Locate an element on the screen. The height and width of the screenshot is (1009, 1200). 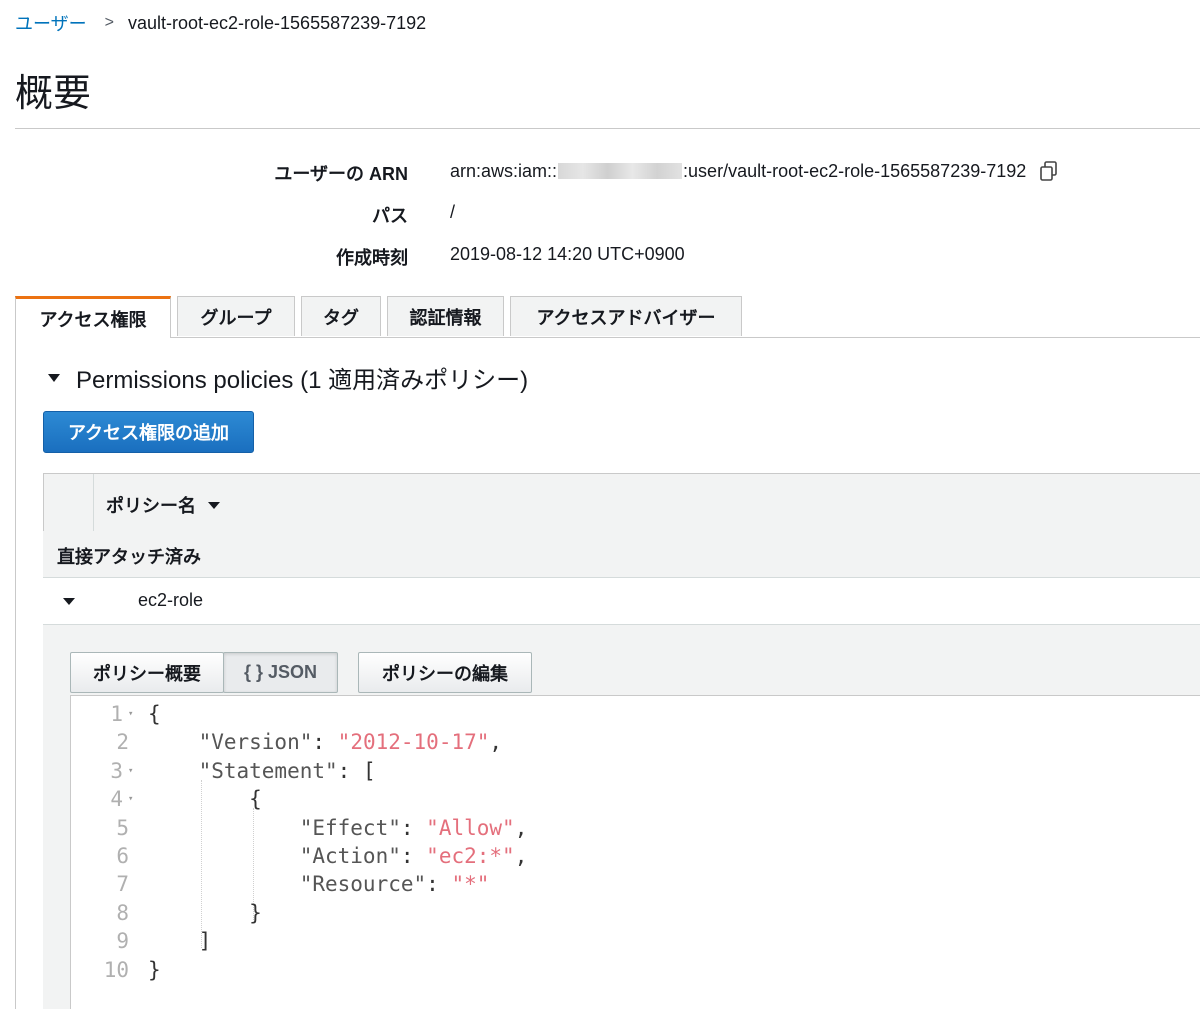
code-text: "Statement": [ is located at coordinates (262, 771).